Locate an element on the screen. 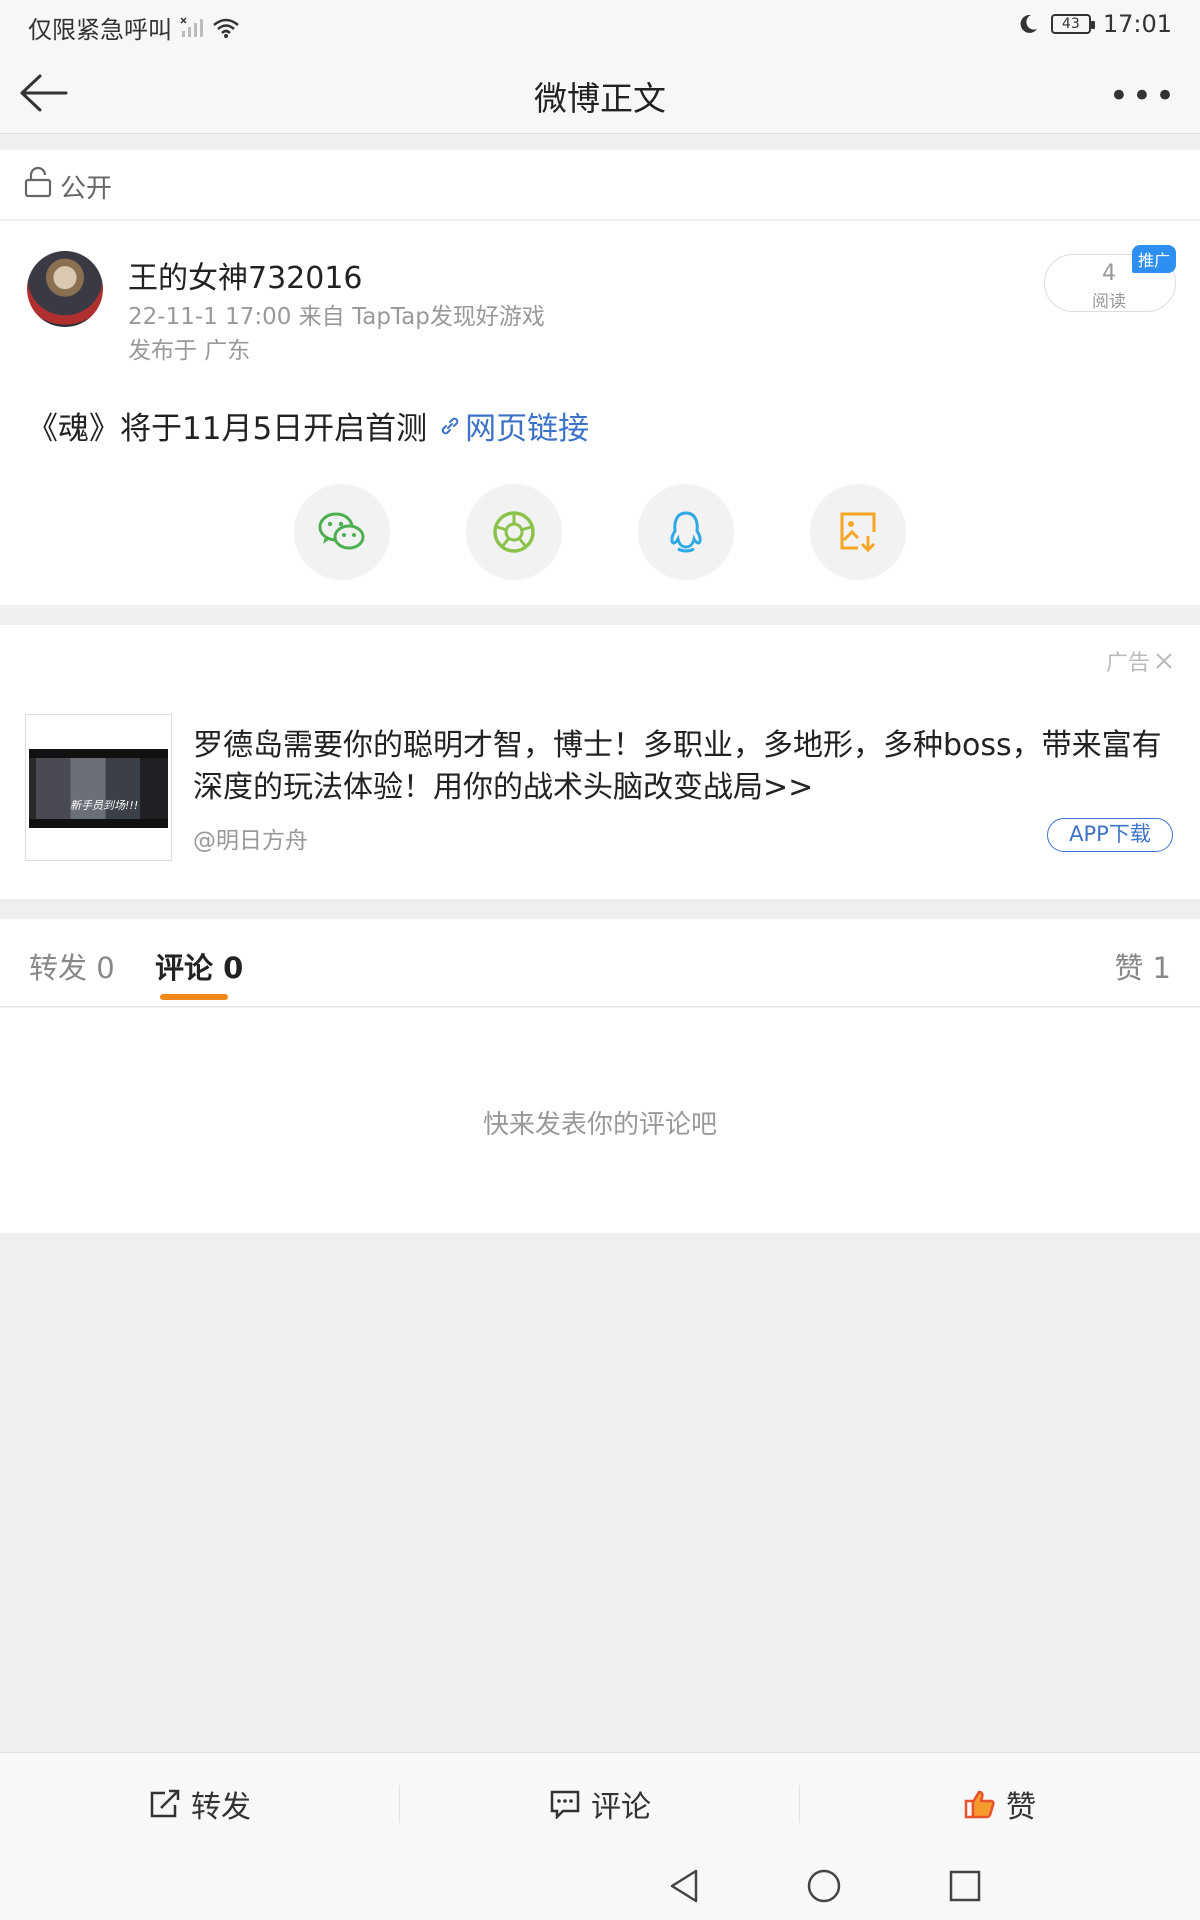 This screenshot has width=1200, height=1920. comment-label: 评论 is located at coordinates (621, 1807).